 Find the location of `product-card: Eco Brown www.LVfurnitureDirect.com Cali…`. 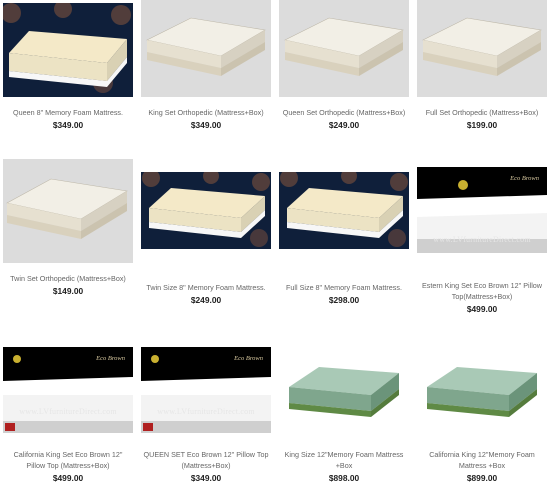

product-card: Eco Brown www.LVfurnitureDirect.com Cali… is located at coordinates (68, 415).